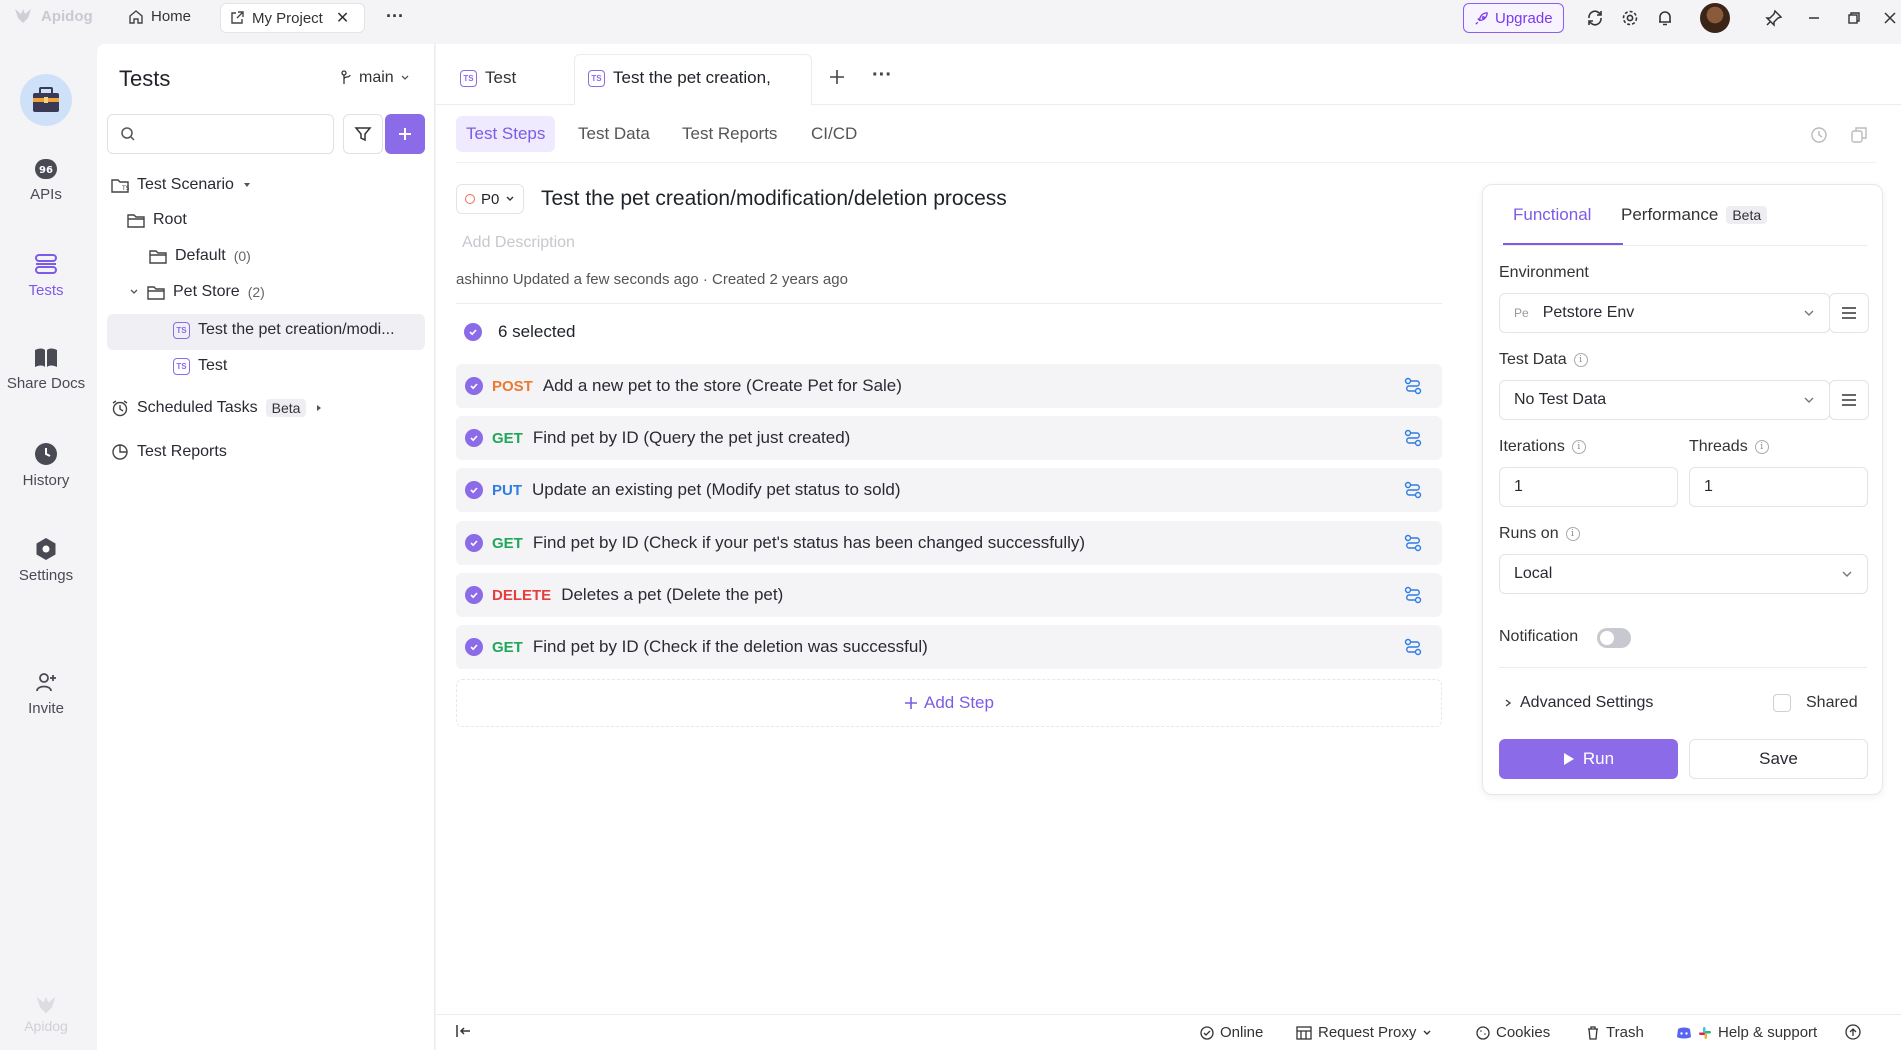 This screenshot has height=1050, width=1901. Describe the element at coordinates (1588, 487) in the screenshot. I see `iterations-input: 1` at that location.